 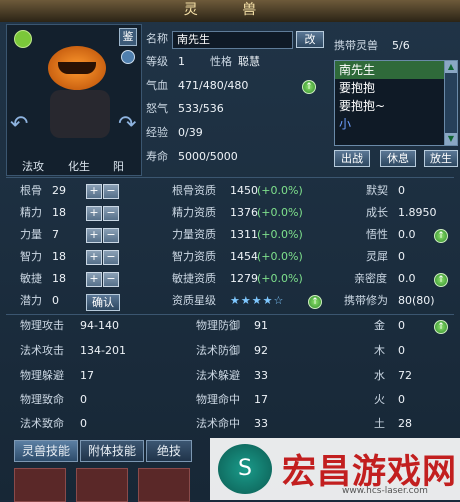 I want to click on combat-label: 法术躲避, so click(x=218, y=375).